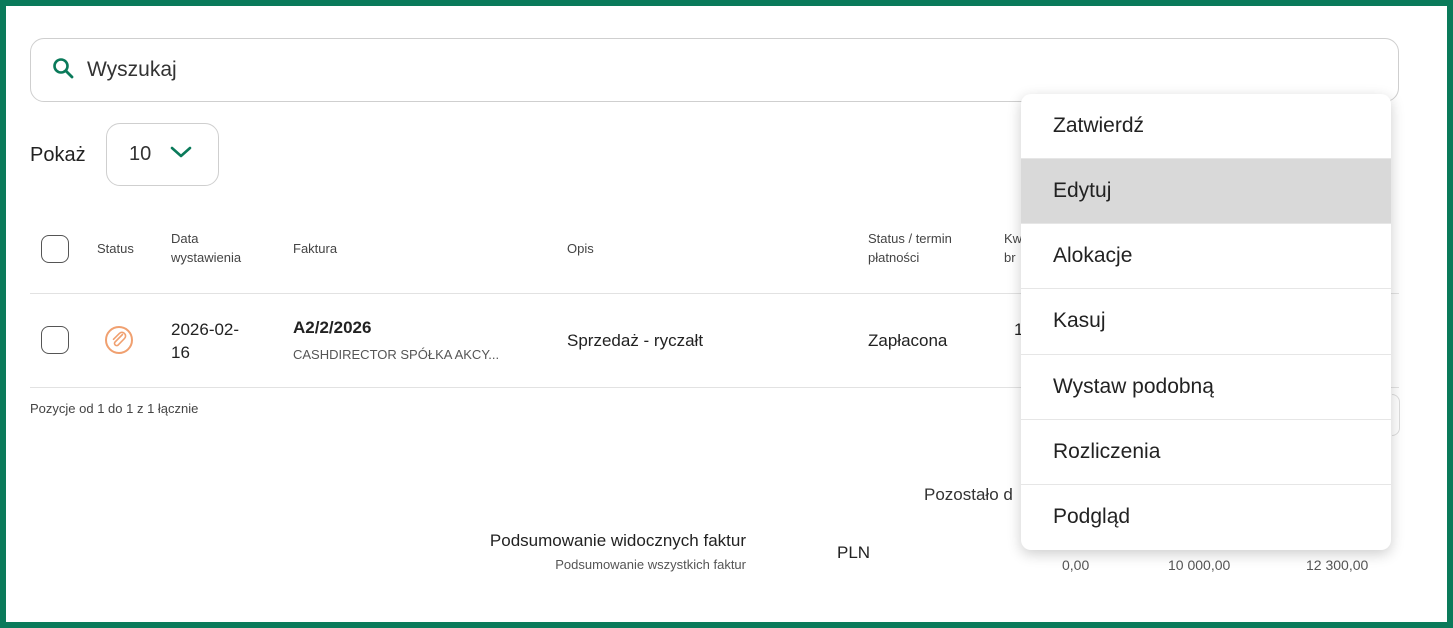 The image size is (1453, 628). I want to click on menu-item-issue-similar: Wystaw podobną, so click(1206, 387).